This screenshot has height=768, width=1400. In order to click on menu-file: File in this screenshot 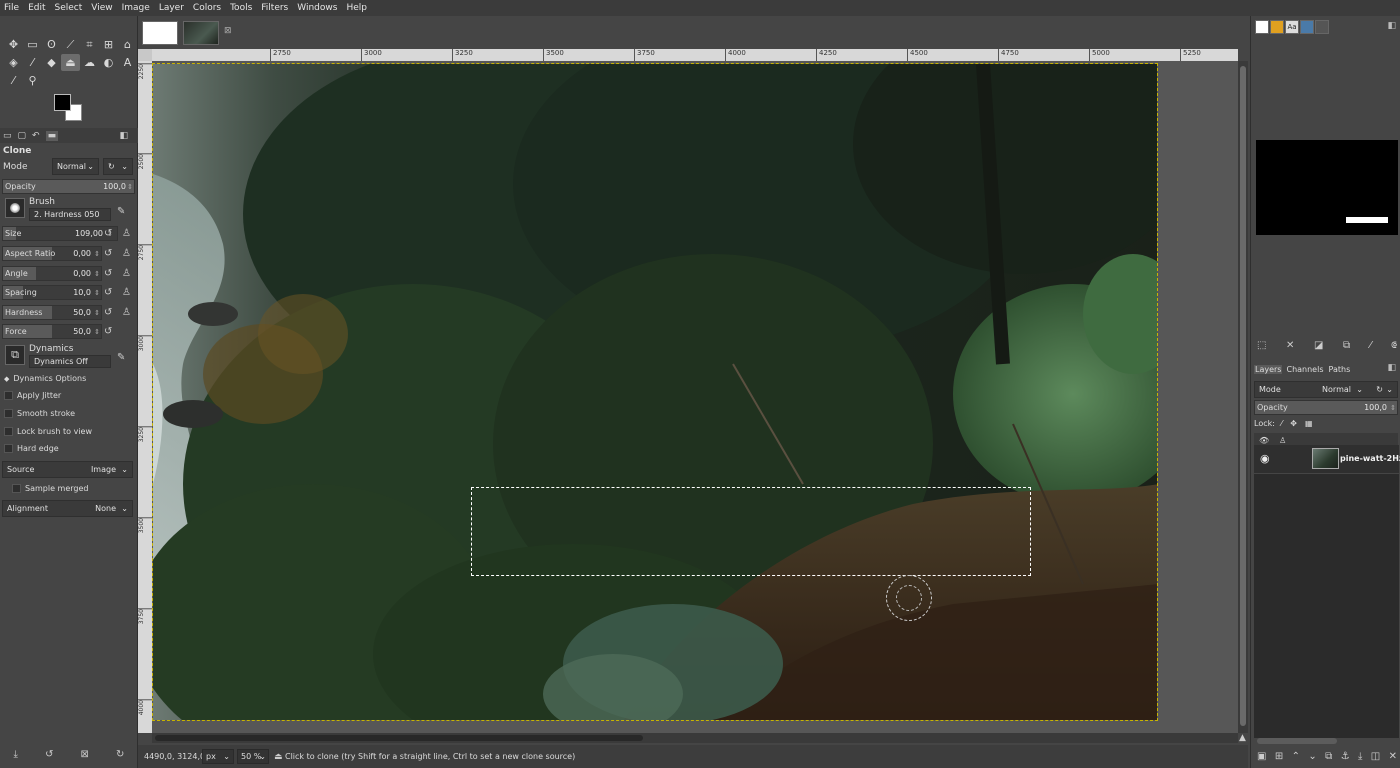, I will do `click(11, 8)`.